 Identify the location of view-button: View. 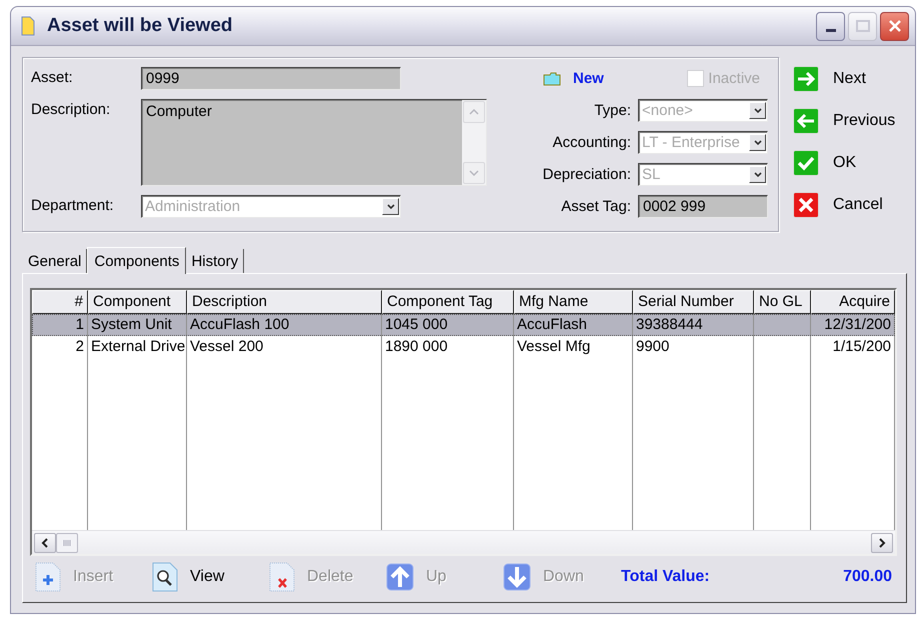
(210, 577).